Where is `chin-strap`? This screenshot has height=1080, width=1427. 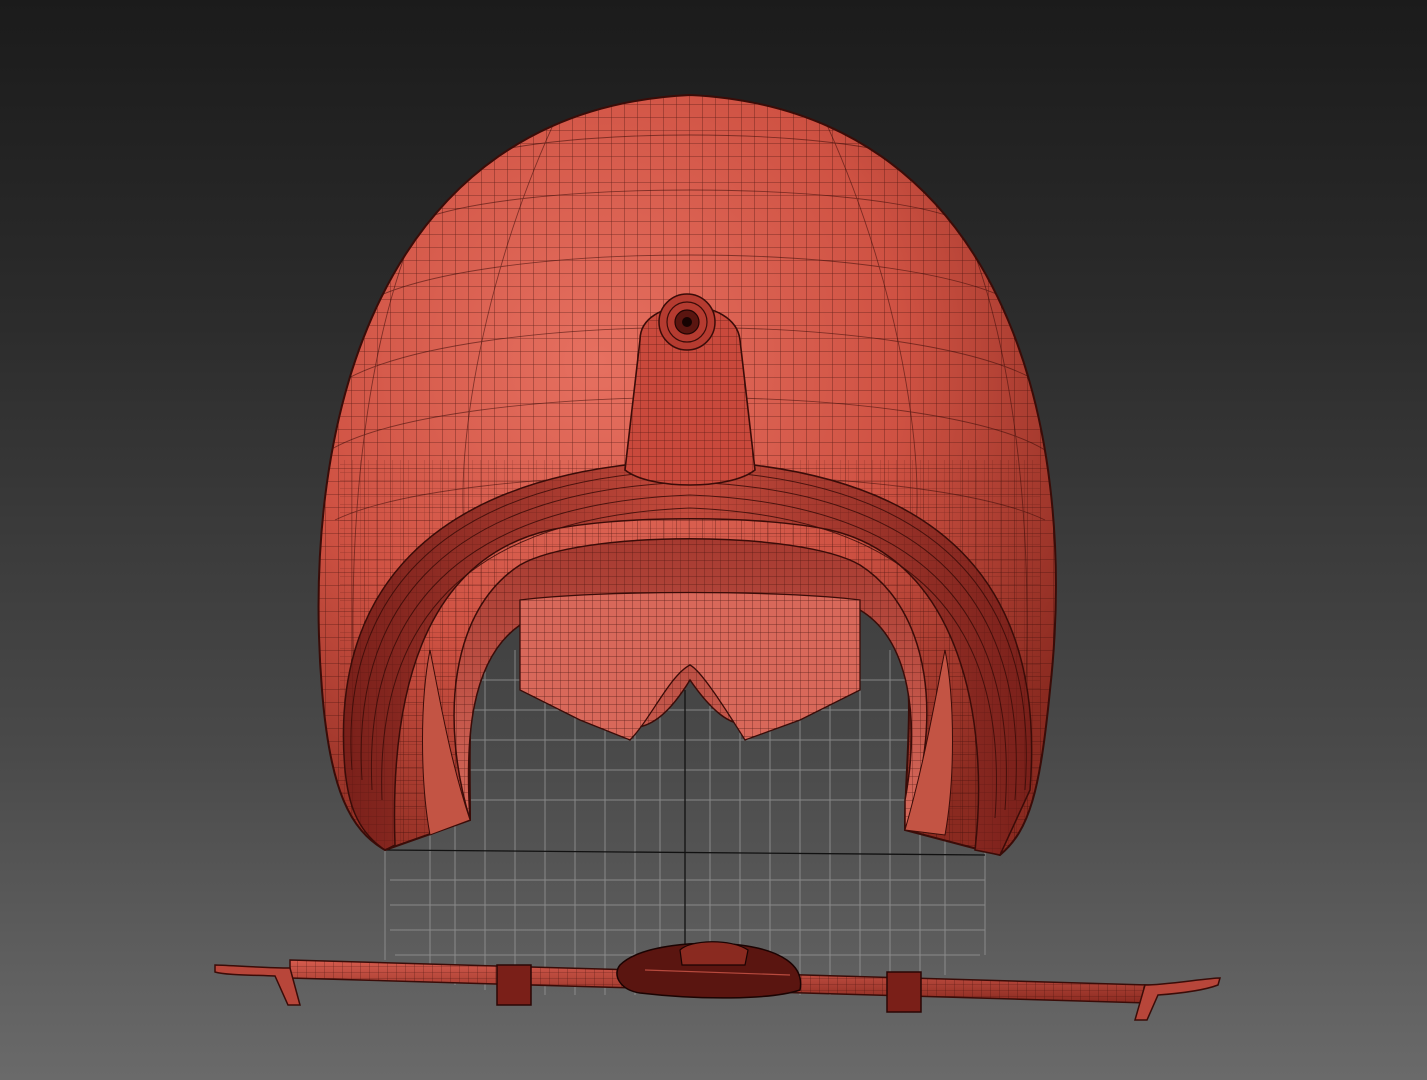
chin-strap is located at coordinates (717, 981).